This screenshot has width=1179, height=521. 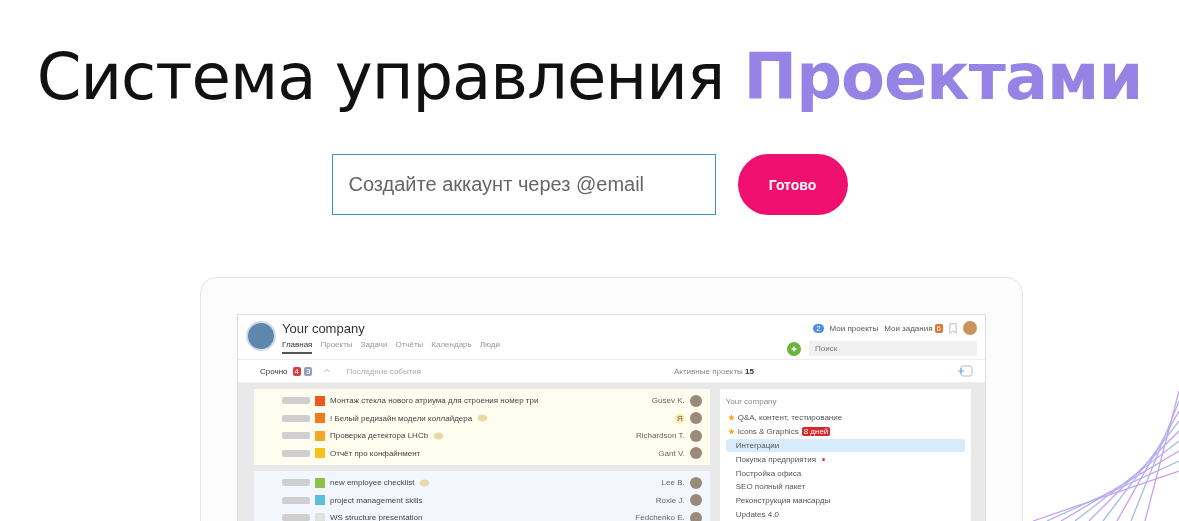 What do you see at coordinates (375, 453) in the screenshot?
I see `task-title: Отчёт про конфайнмент` at bounding box center [375, 453].